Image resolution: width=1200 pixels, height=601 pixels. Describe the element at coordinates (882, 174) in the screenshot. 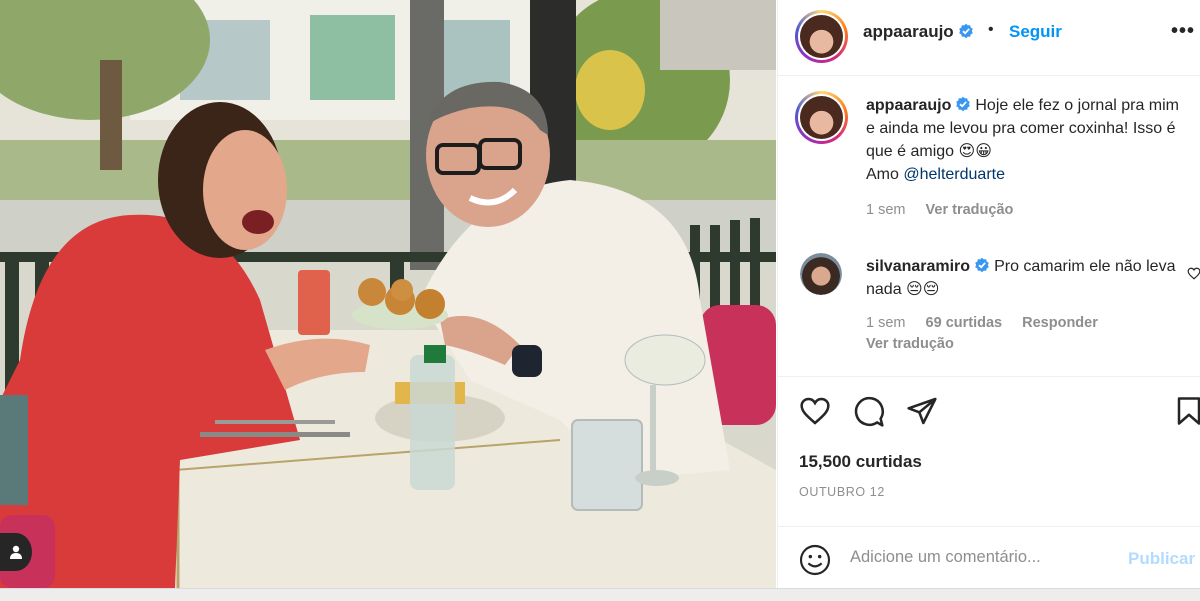

I see `caption-text-line2: Amo` at that location.